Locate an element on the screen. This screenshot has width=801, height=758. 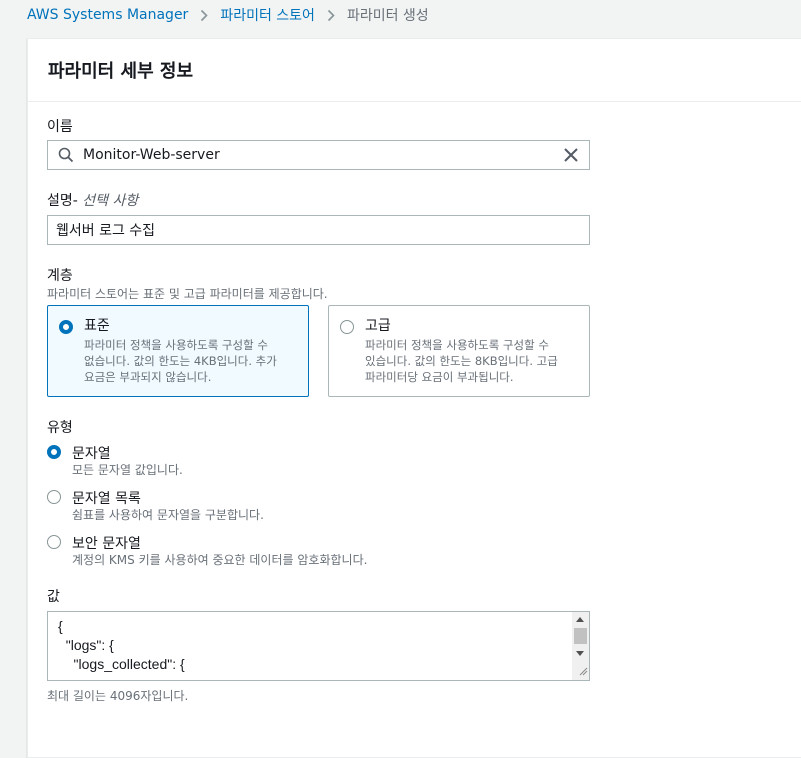
type-option-description: 쉼표를 사용하여 문자열을 구분합니다. is located at coordinates (168, 515).